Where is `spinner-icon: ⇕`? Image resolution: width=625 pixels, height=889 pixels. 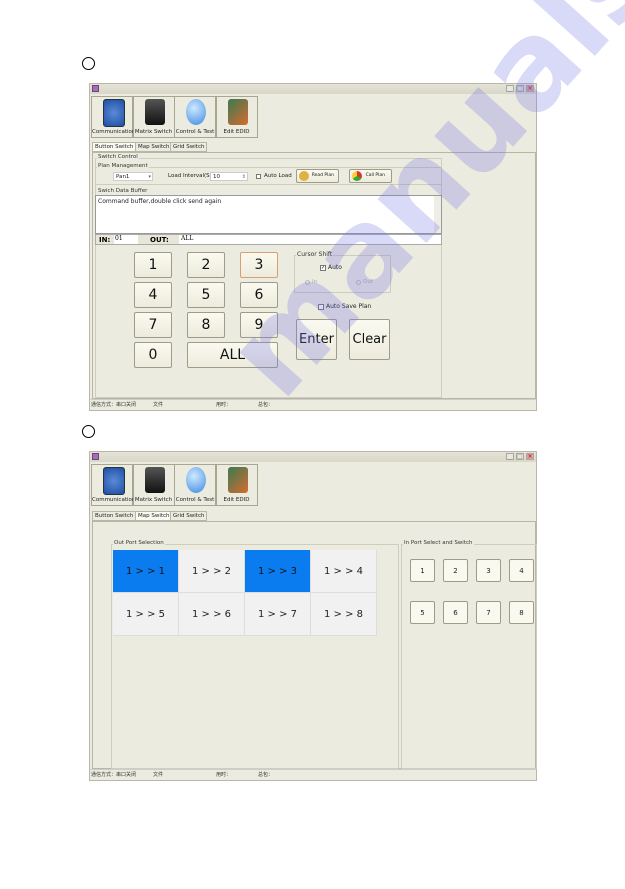 spinner-icon: ⇕ is located at coordinates (244, 177).